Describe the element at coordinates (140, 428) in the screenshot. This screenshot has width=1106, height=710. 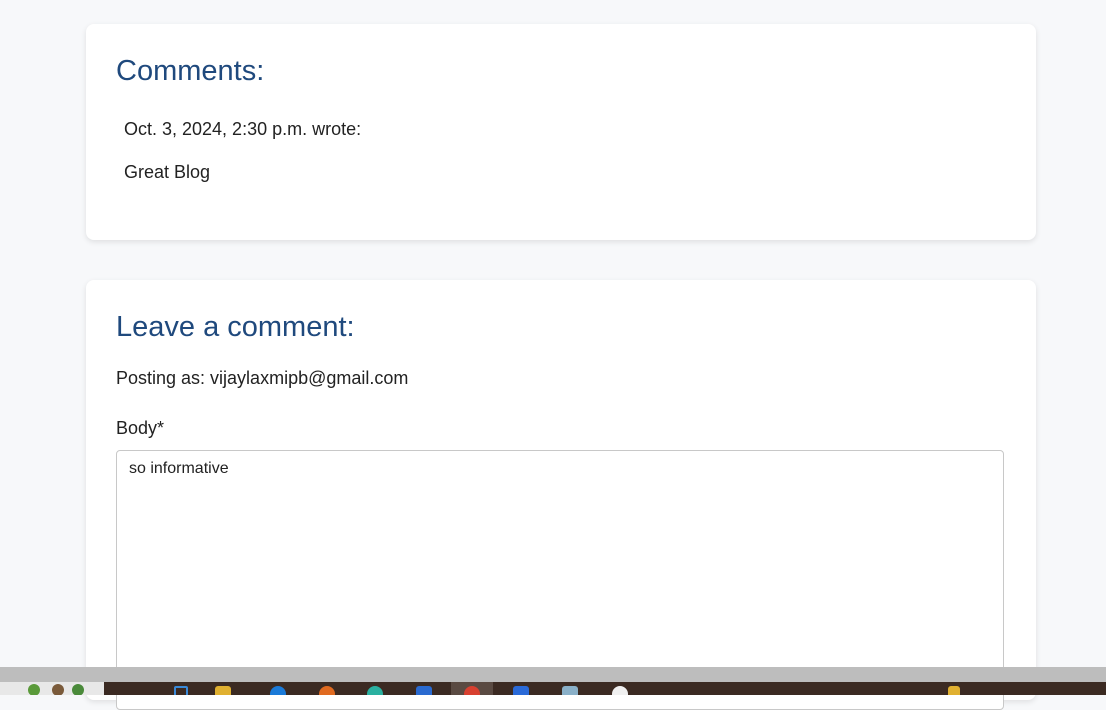
I see `body-label: Body*` at that location.